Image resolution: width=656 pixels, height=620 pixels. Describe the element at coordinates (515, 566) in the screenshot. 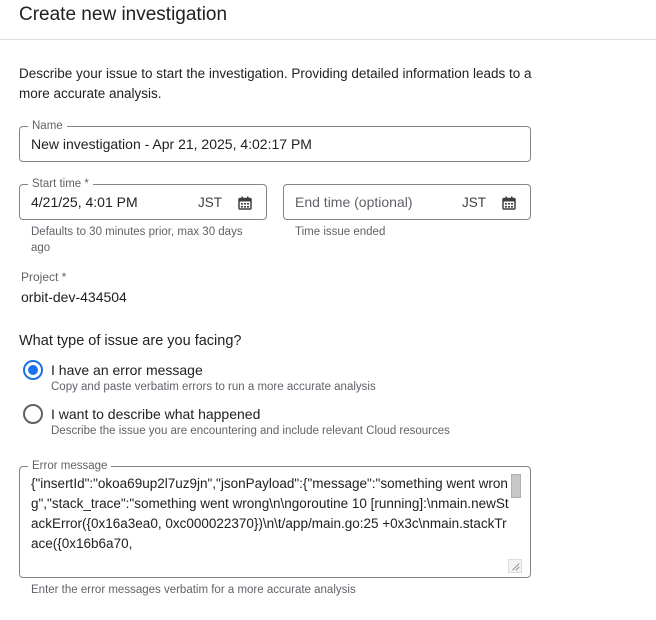

I see `resize-handle-icon` at that location.